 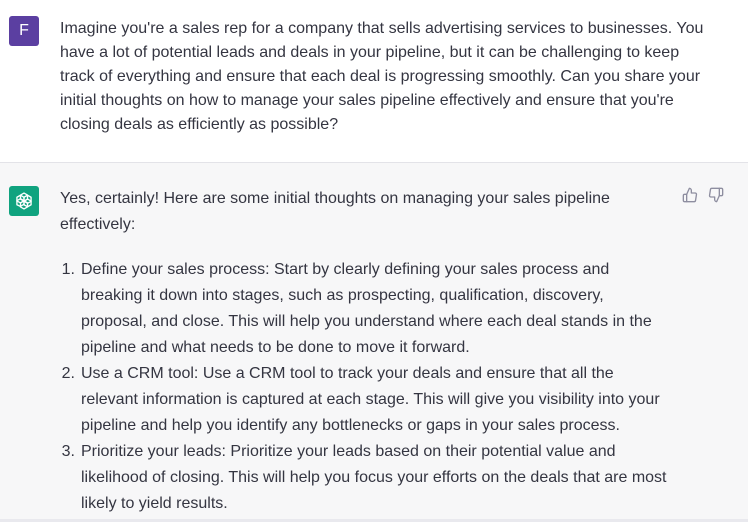 I want to click on assistant-avatar, so click(x=24, y=201).